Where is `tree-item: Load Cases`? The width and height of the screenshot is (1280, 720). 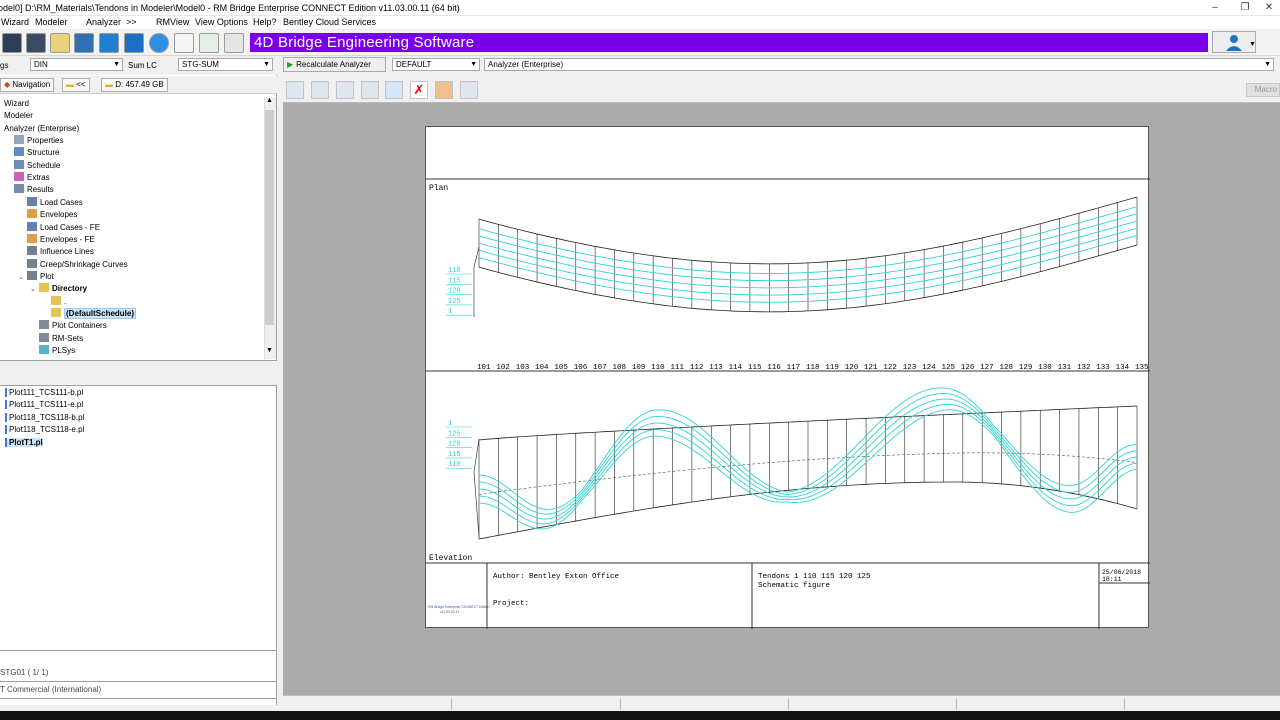 tree-item: Load Cases is located at coordinates (50, 202).